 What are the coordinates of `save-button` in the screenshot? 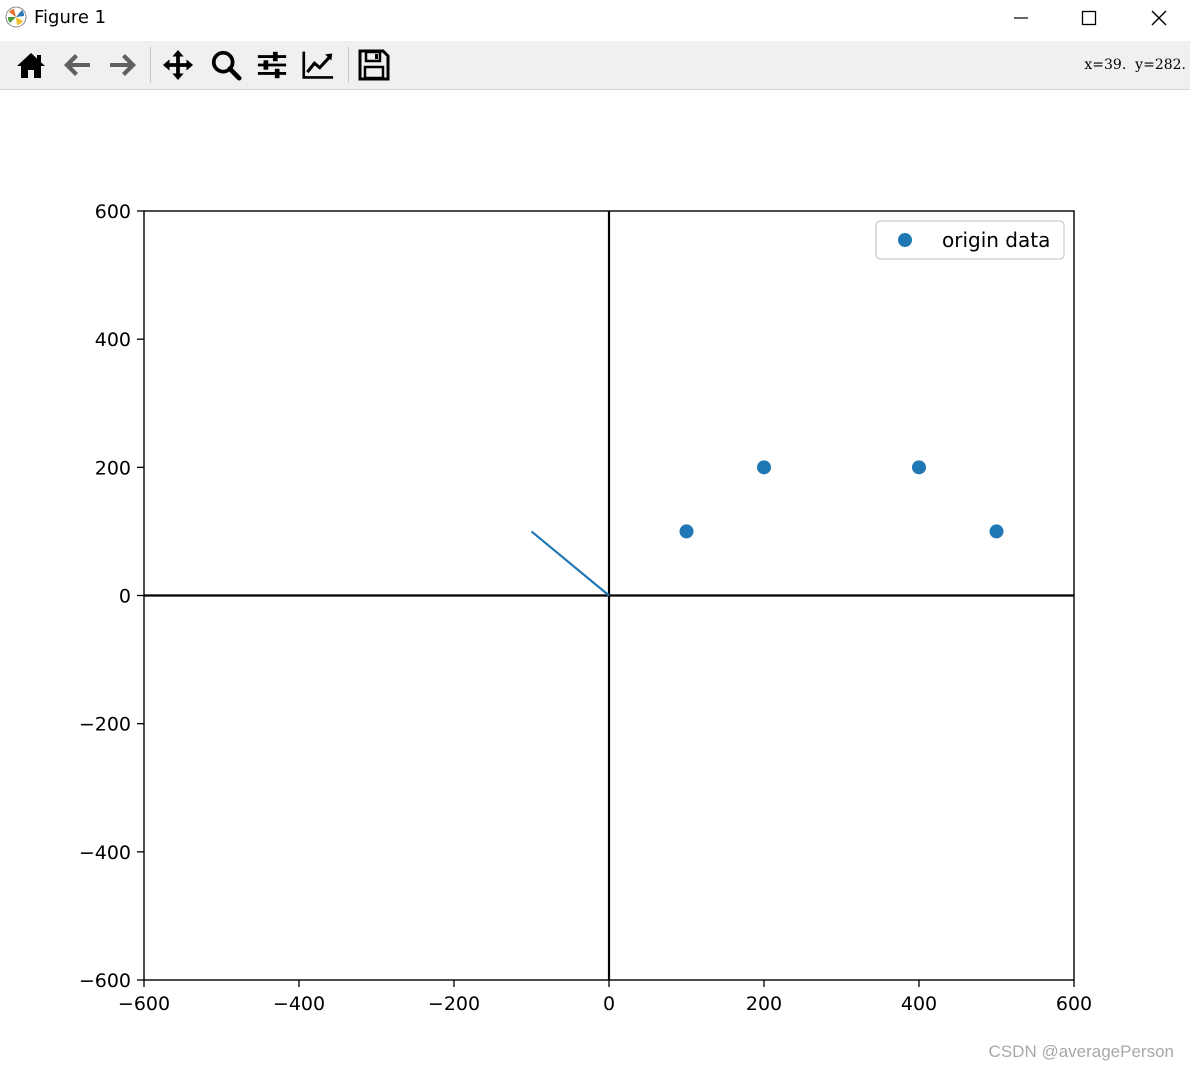 It's located at (374, 65).